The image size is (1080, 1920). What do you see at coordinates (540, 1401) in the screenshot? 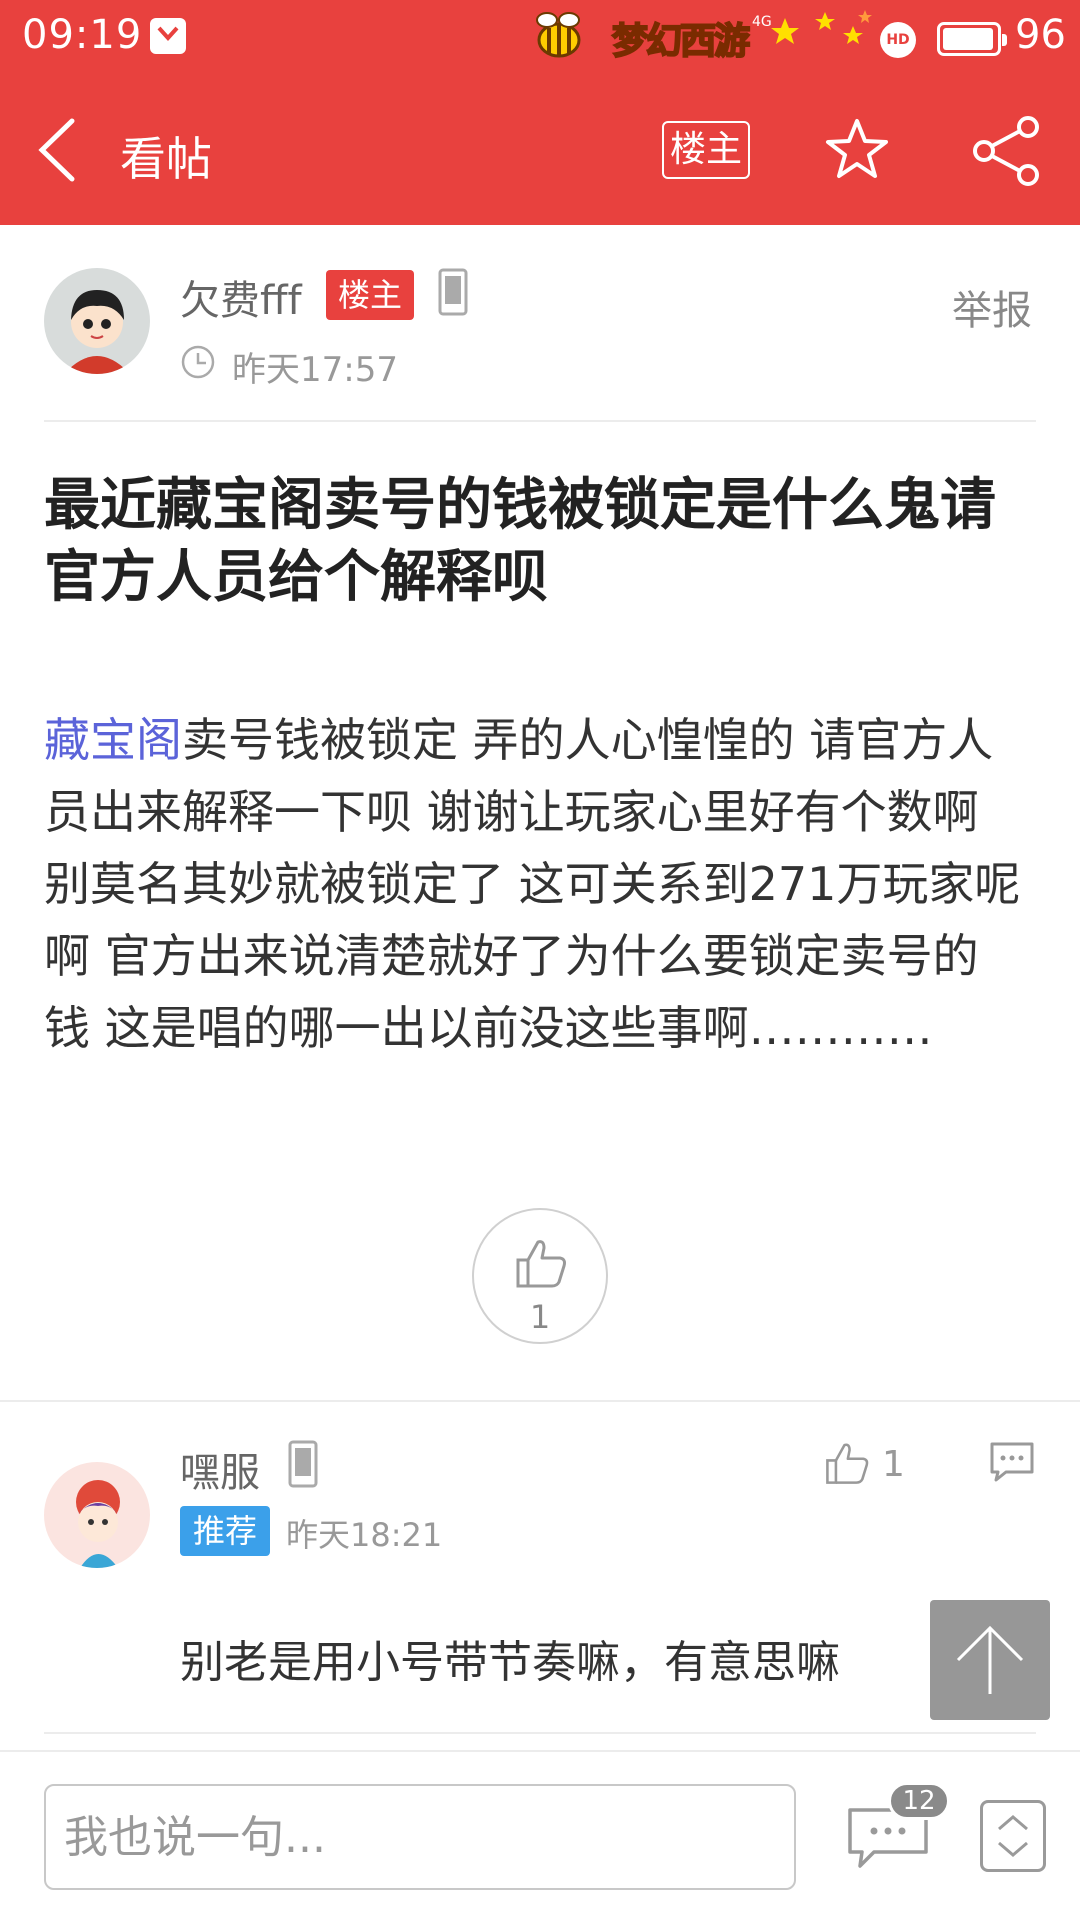
I see `section-divider` at bounding box center [540, 1401].